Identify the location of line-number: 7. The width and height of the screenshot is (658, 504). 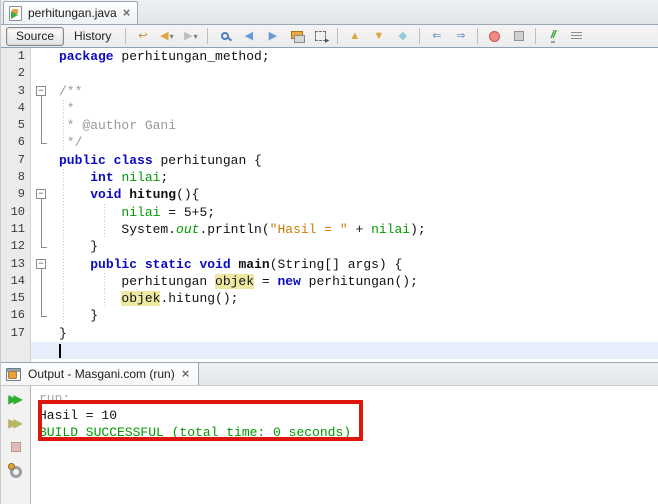
(16, 160).